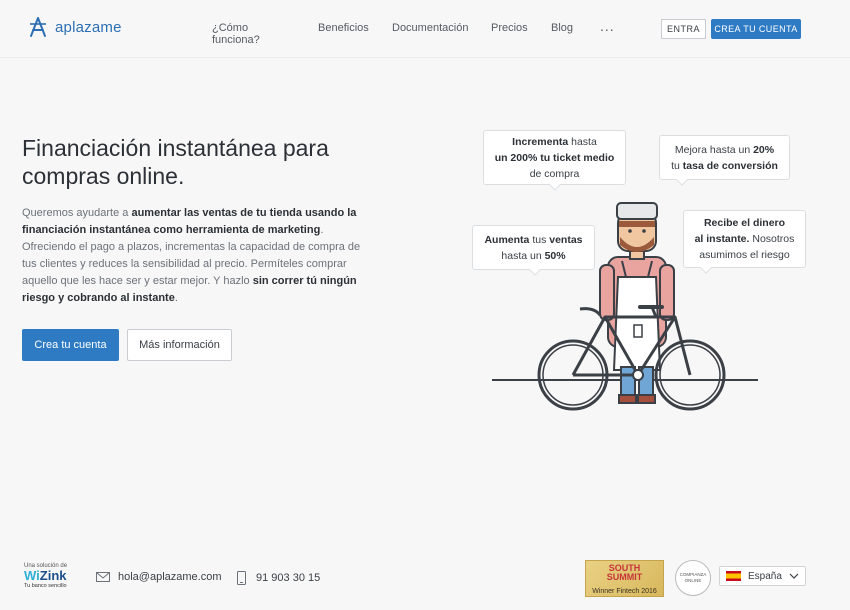 This screenshot has width=850, height=610. I want to click on login-button: ENTRA, so click(683, 29).